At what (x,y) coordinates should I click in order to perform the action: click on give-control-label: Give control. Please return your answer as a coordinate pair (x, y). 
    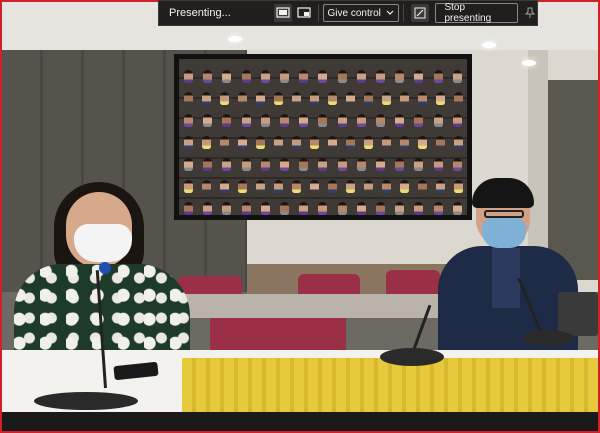
    Looking at the image, I should click on (354, 13).